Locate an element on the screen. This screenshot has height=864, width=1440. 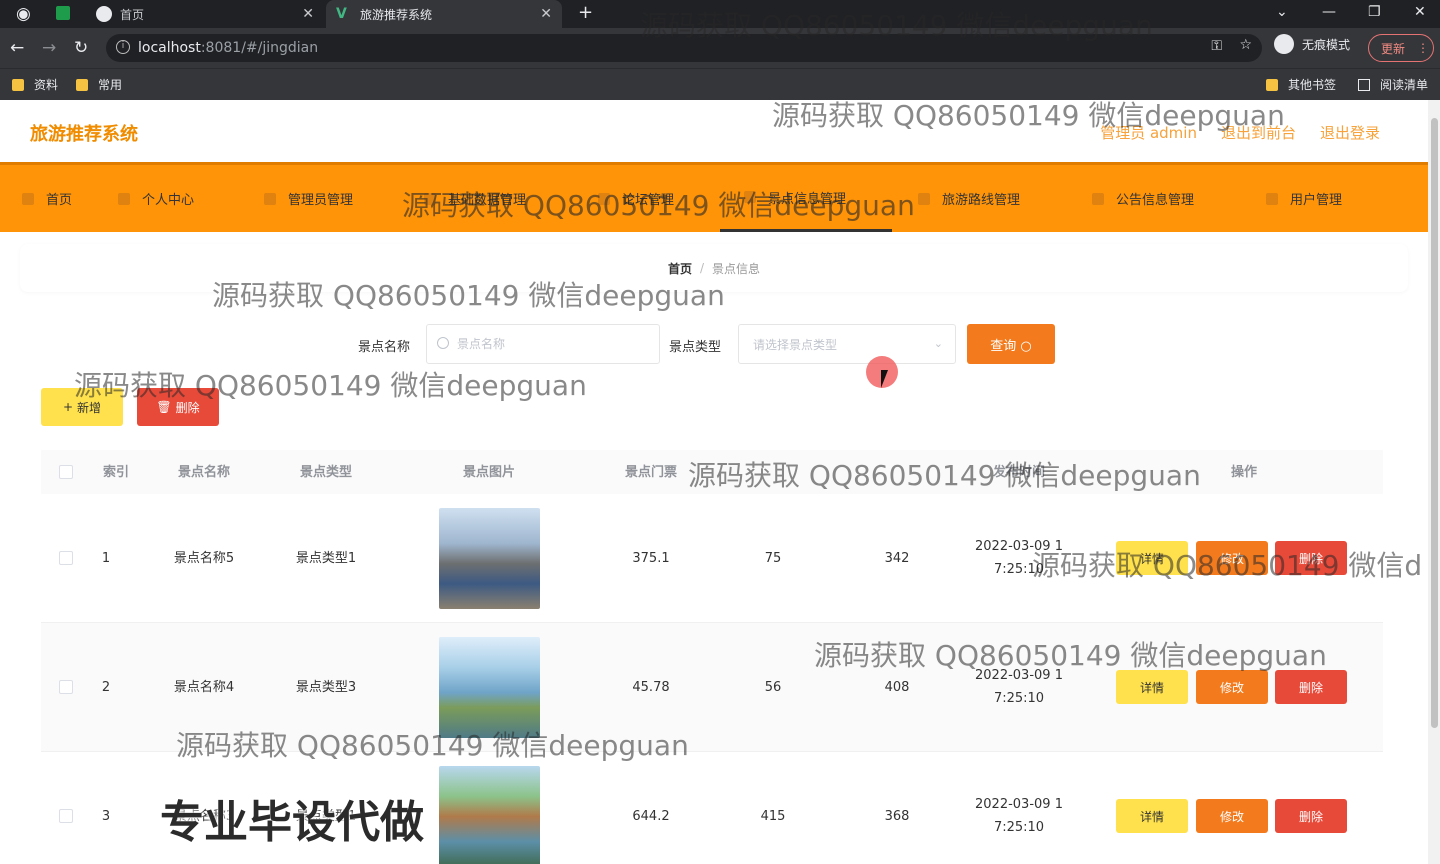
address-bar: i localhost:8081/#/jingdian ⚿ ☆ is located at coordinates (684, 48).